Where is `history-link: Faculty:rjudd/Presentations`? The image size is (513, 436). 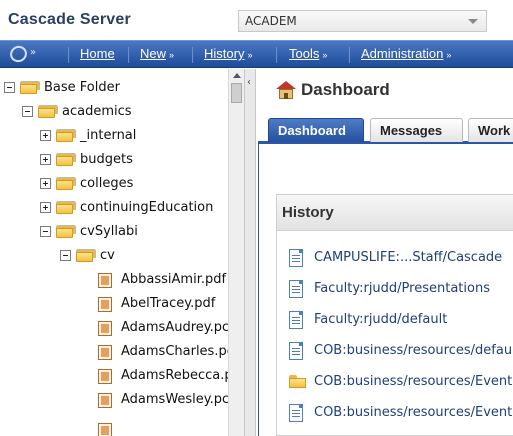 history-link: Faculty:rjudd/Presentations is located at coordinates (402, 288).